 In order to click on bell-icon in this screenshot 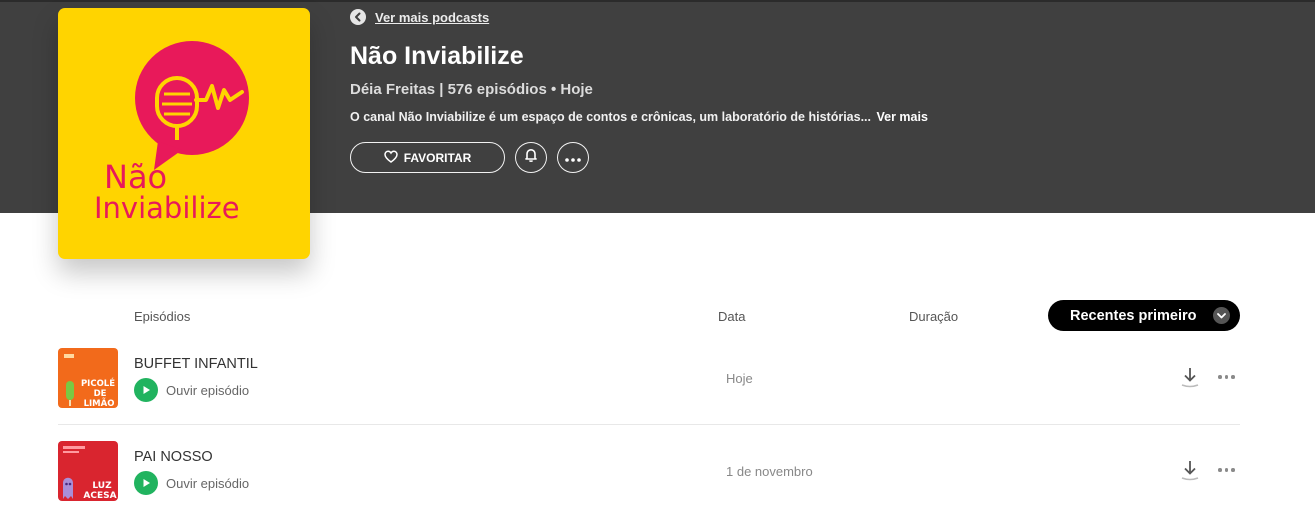, I will do `click(531, 157)`.